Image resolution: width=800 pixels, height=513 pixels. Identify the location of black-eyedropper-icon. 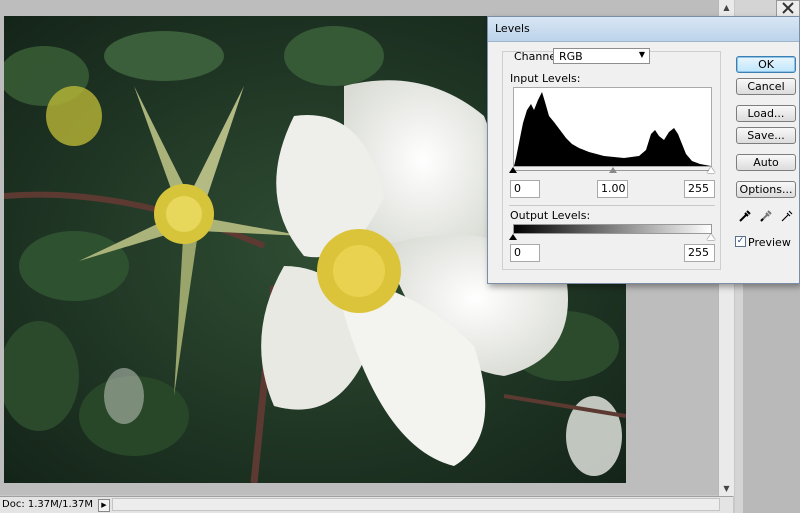
(745, 216).